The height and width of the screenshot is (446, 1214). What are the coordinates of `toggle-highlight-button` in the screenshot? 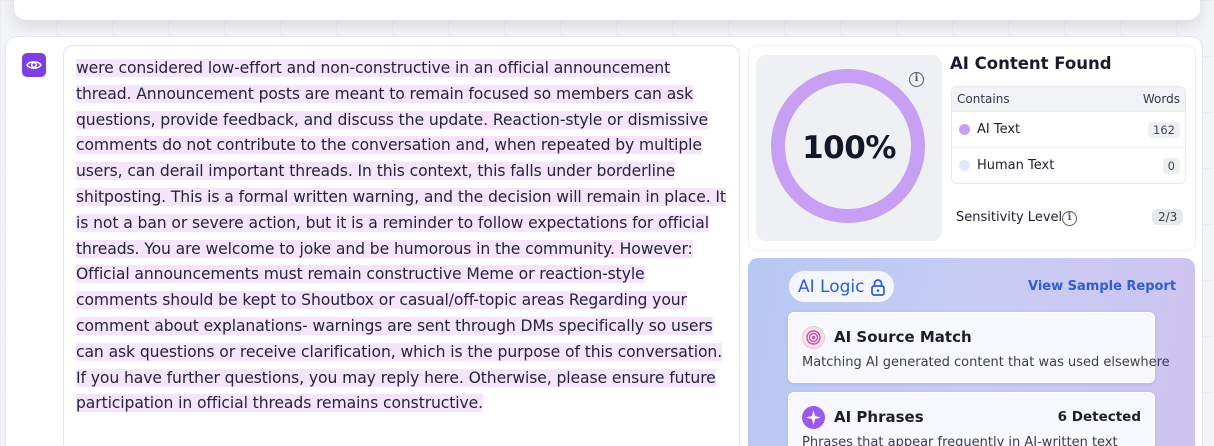 It's located at (34, 65).